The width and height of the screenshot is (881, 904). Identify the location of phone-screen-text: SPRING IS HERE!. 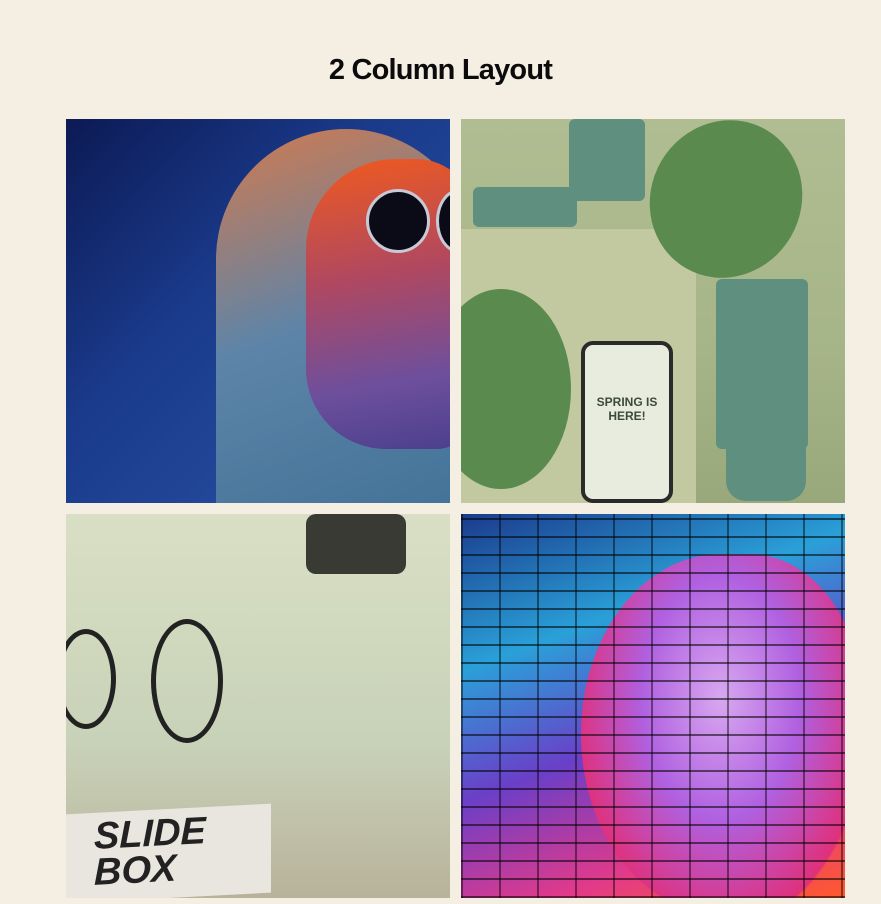
(627, 409).